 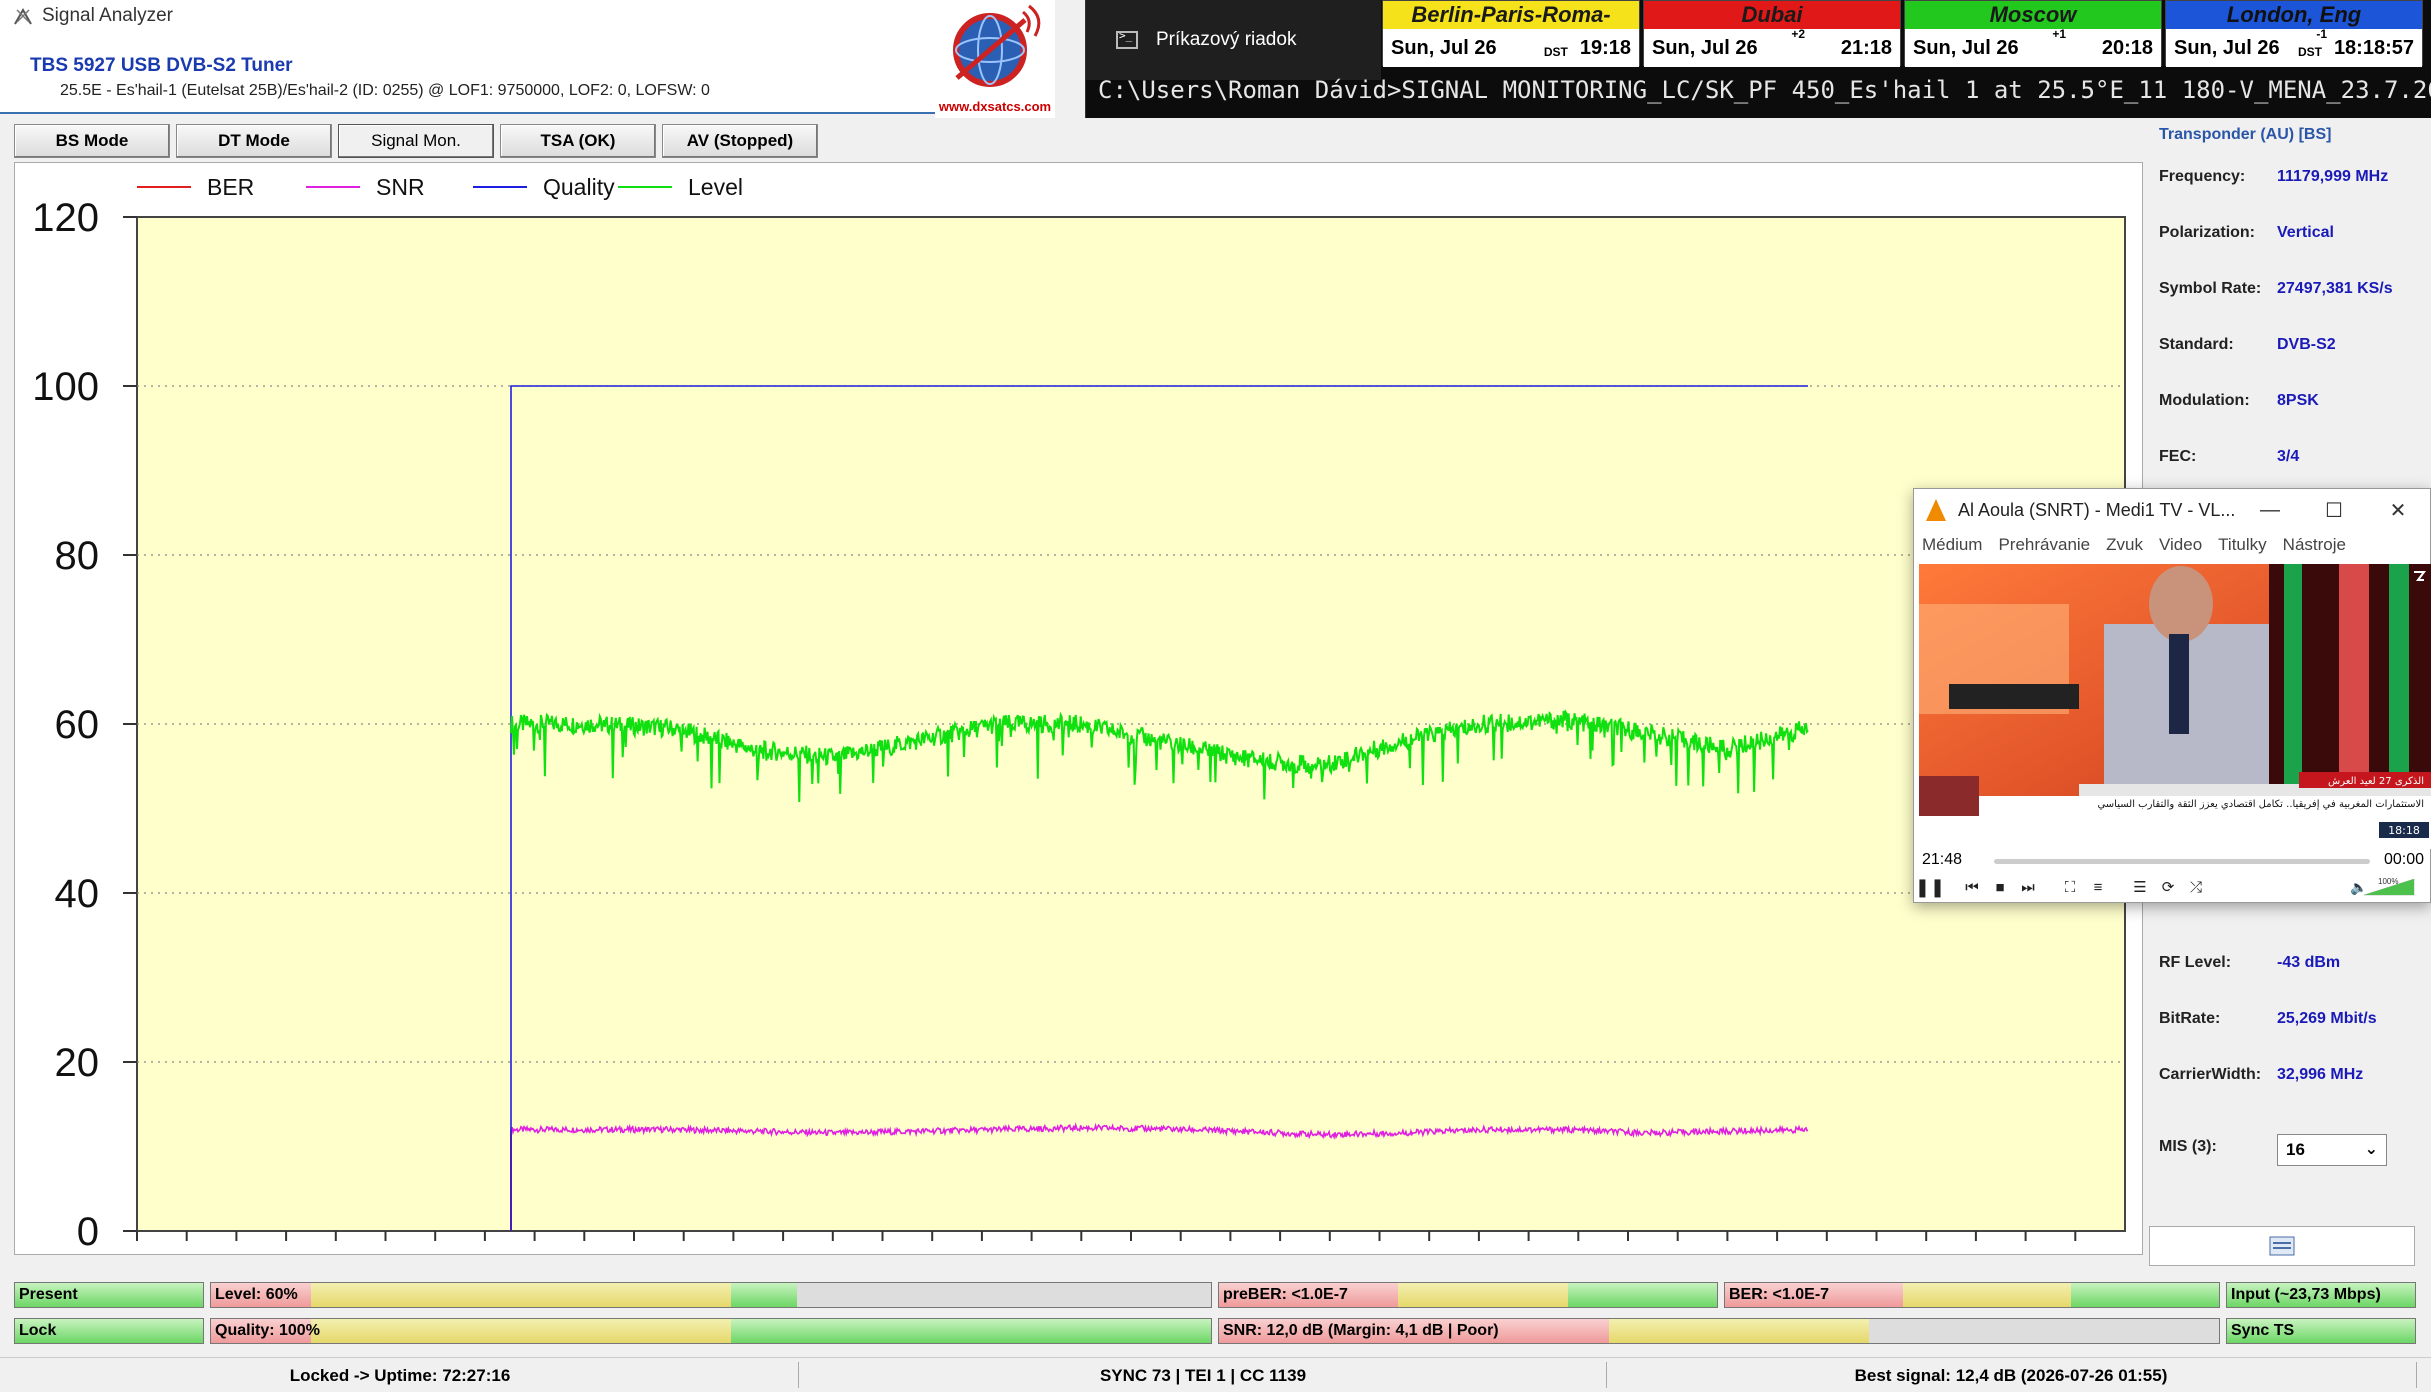 What do you see at coordinates (2000, 887) in the screenshot?
I see `stop-icon: ■` at bounding box center [2000, 887].